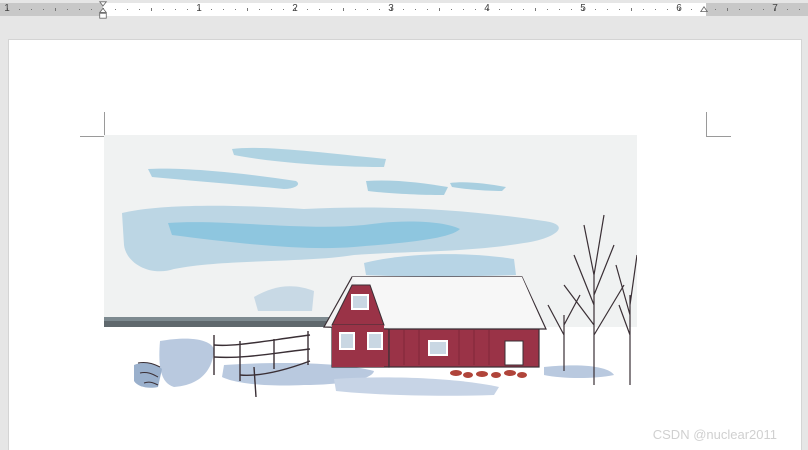 The height and width of the screenshot is (450, 808). What do you see at coordinates (219, 322) in the screenshot?
I see `distant-treeline` at bounding box center [219, 322].